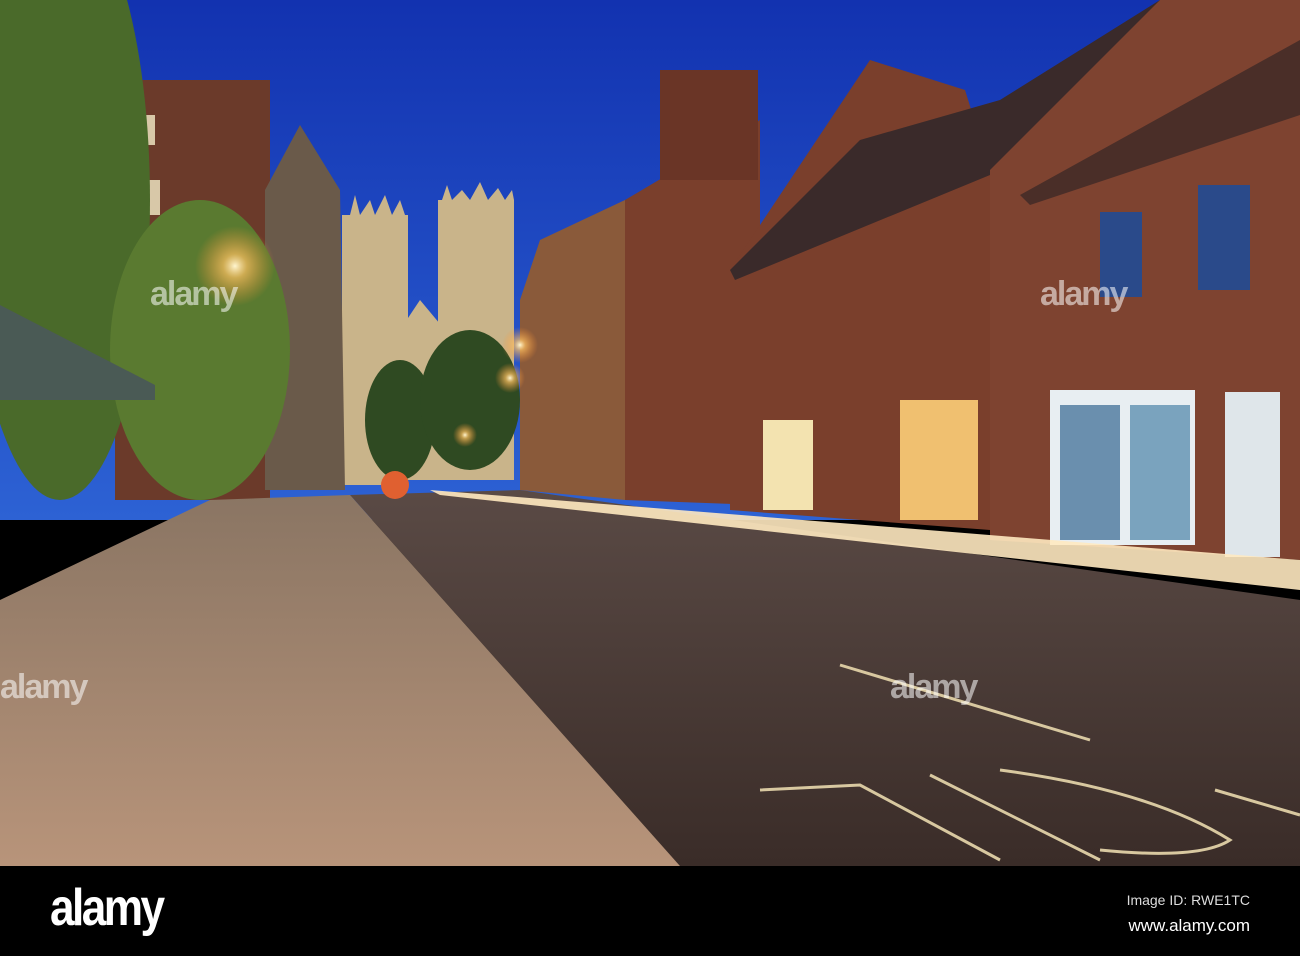 This screenshot has width=1300, height=956. What do you see at coordinates (107, 908) in the screenshot?
I see `alamy-logo: alamy` at bounding box center [107, 908].